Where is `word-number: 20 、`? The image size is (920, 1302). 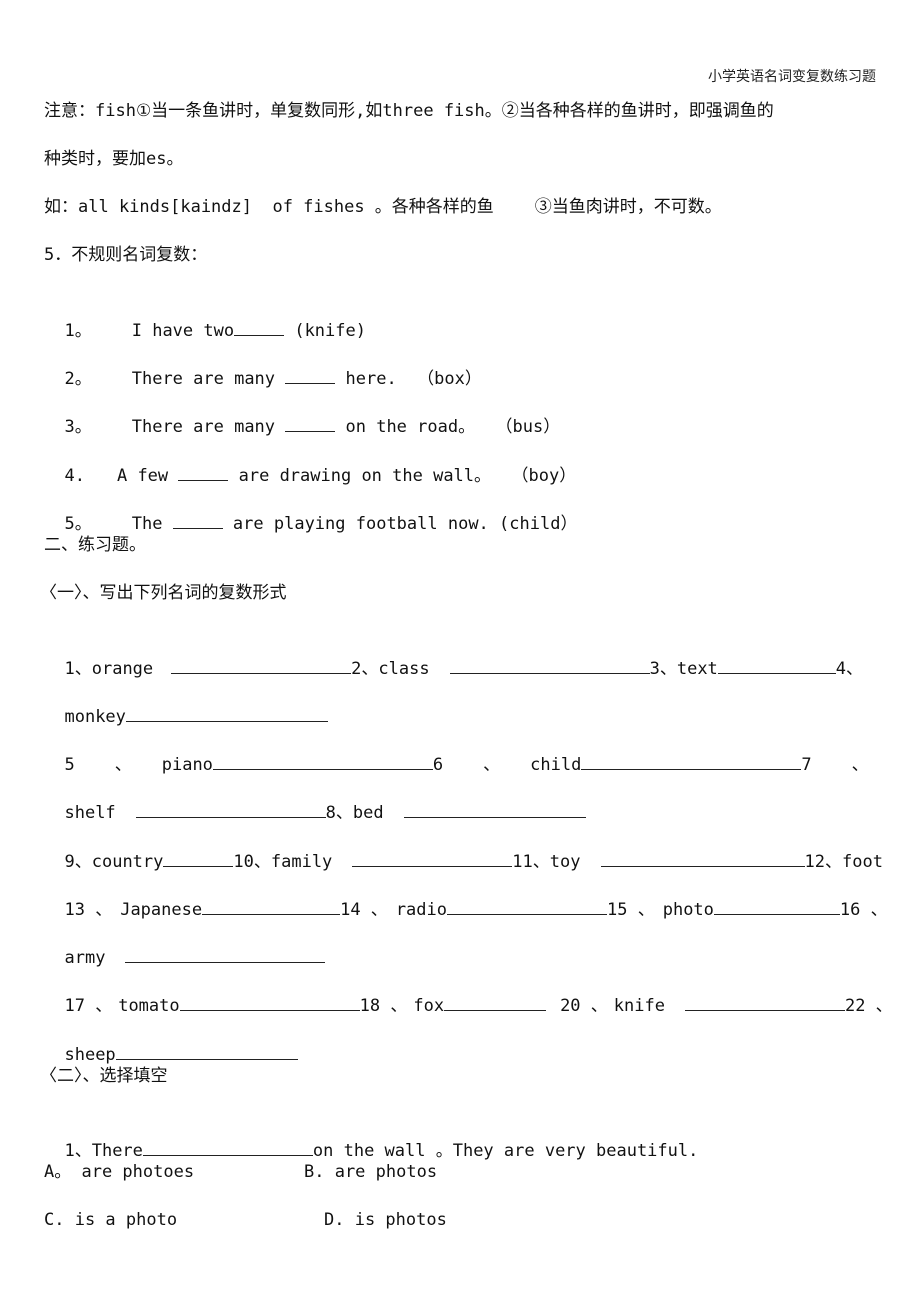 word-number: 20 、 is located at coordinates (584, 1006).